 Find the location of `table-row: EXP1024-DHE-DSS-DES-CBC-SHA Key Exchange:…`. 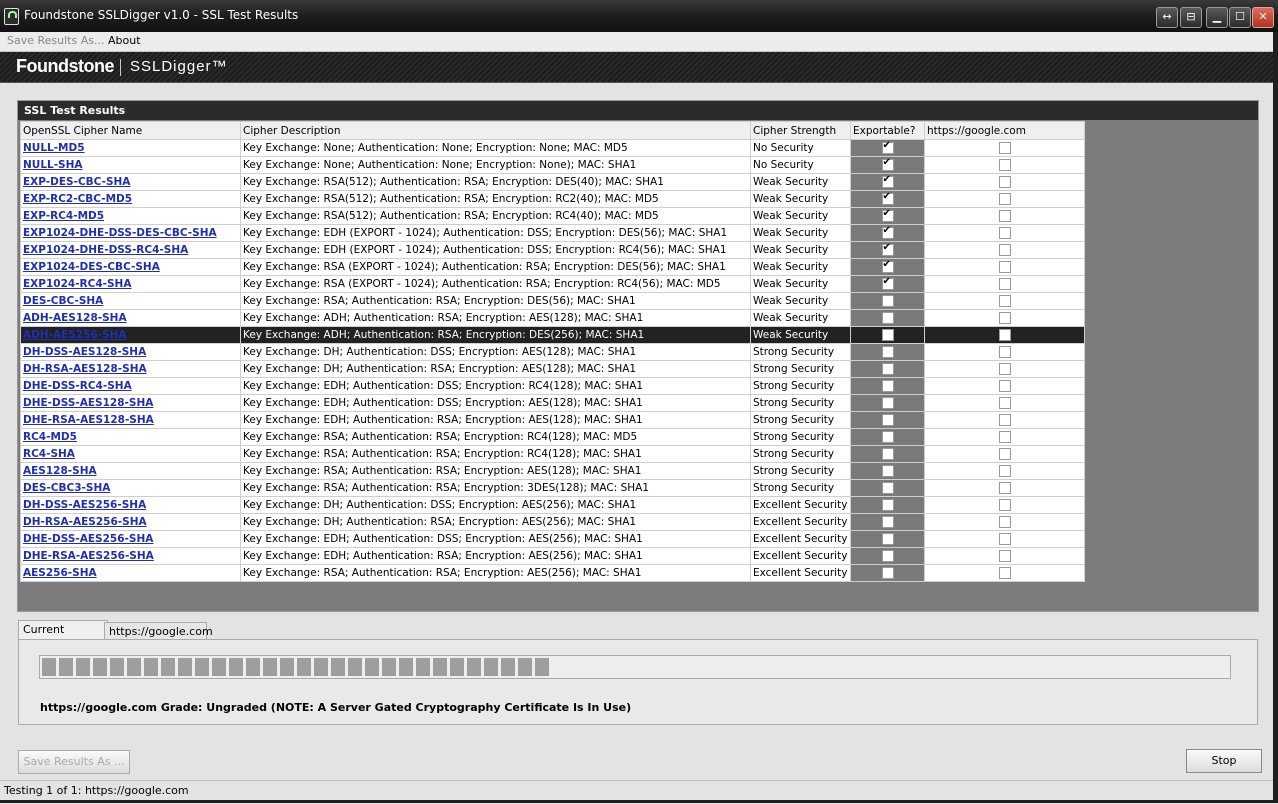

table-row: EXP1024-DHE-DSS-DES-CBC-SHA Key Exchange:… is located at coordinates (552, 233).